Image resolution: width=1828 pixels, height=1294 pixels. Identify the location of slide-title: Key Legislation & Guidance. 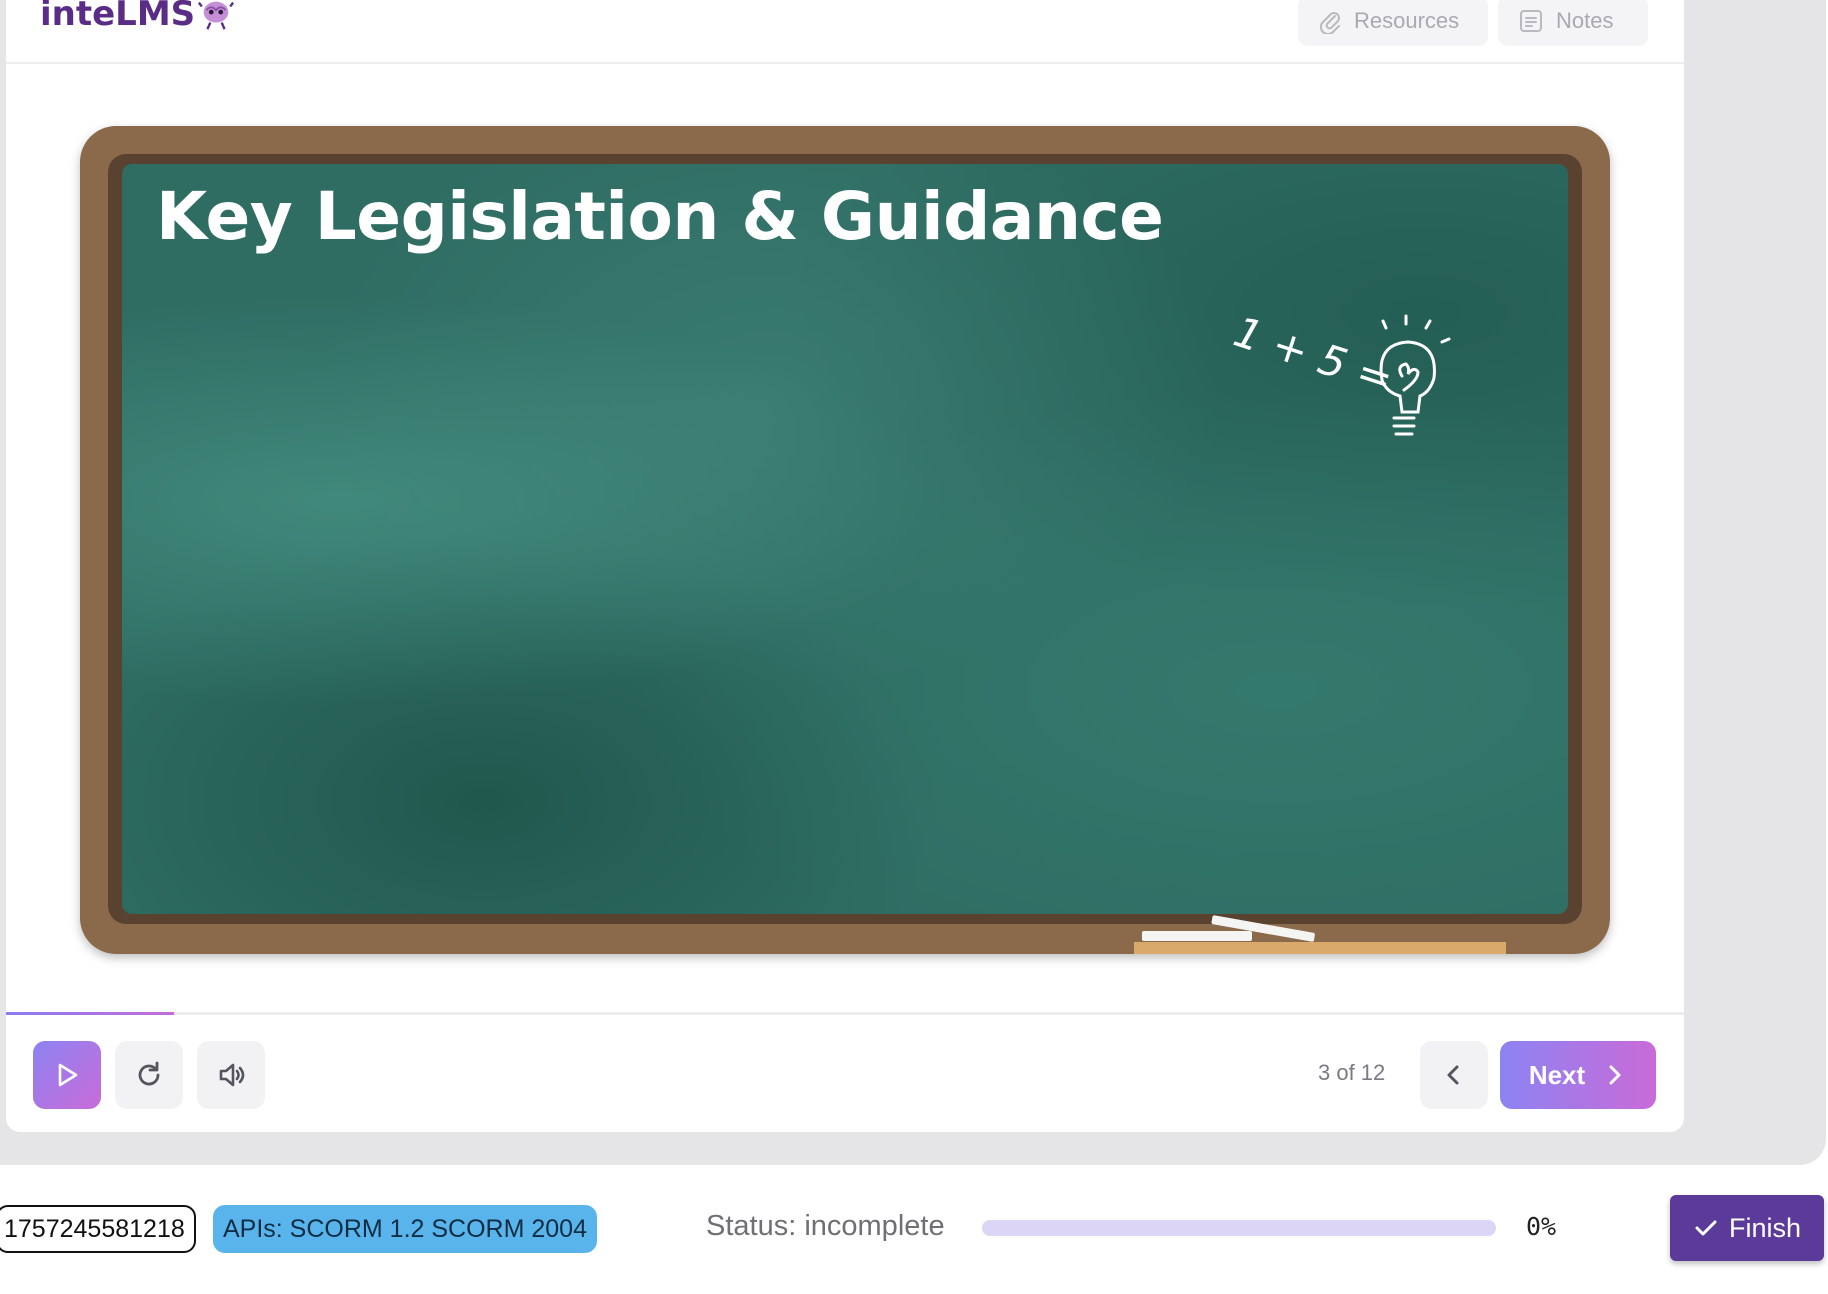
(660, 216).